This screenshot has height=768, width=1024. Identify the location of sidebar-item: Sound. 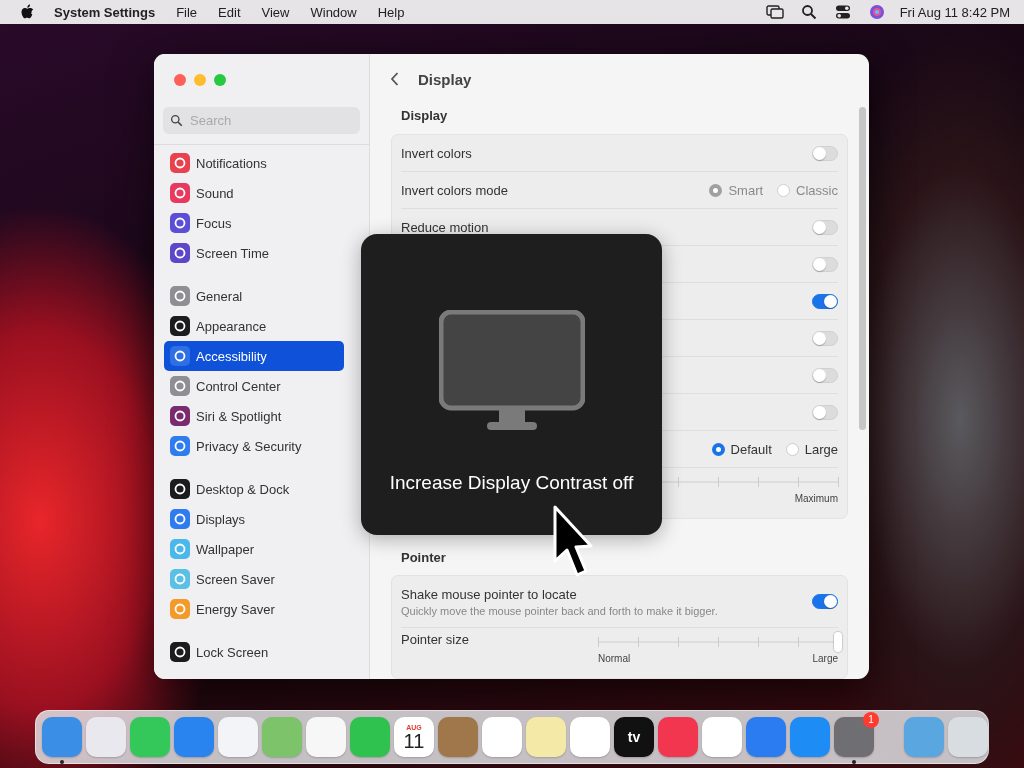
(254, 193).